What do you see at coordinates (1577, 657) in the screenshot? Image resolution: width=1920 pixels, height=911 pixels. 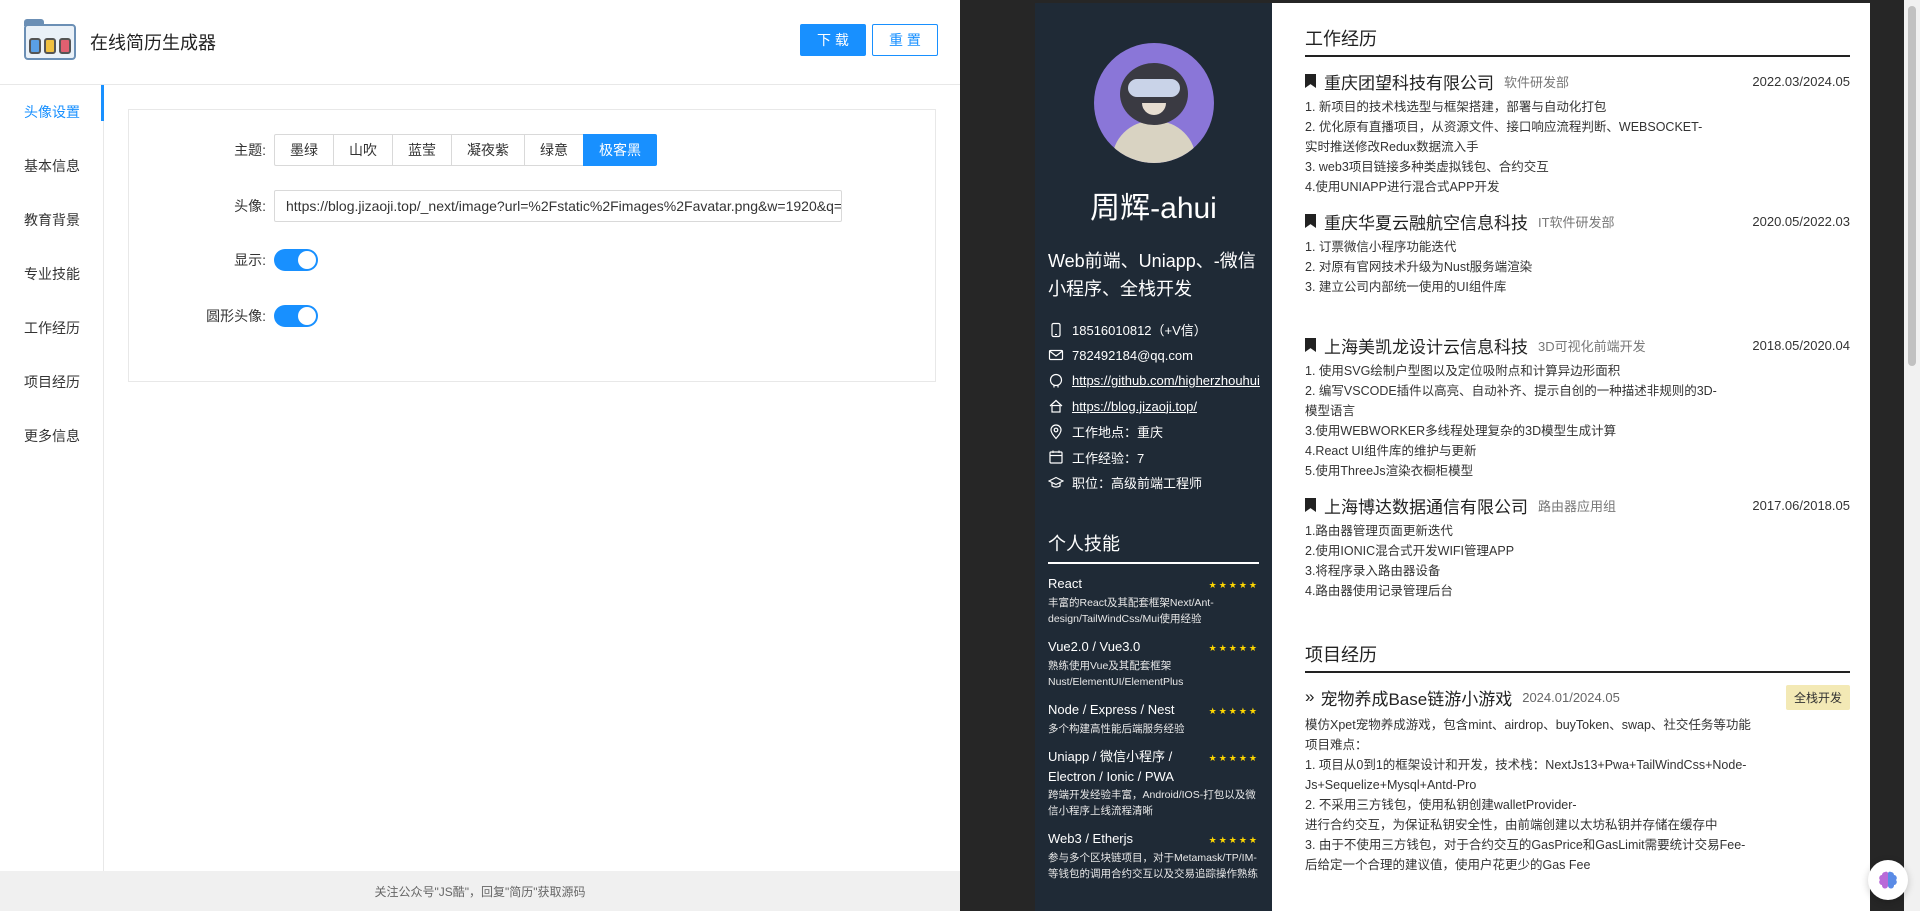 I see `project-section-title: 项目经历` at bounding box center [1577, 657].